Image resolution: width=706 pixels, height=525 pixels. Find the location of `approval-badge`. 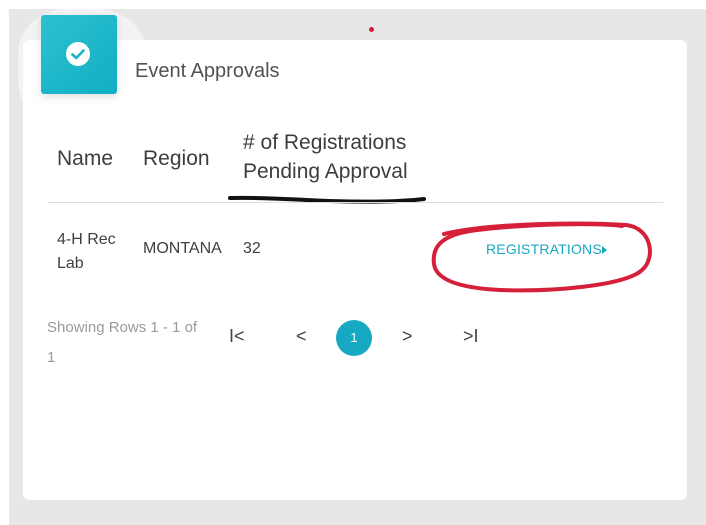

approval-badge is located at coordinates (79, 54).